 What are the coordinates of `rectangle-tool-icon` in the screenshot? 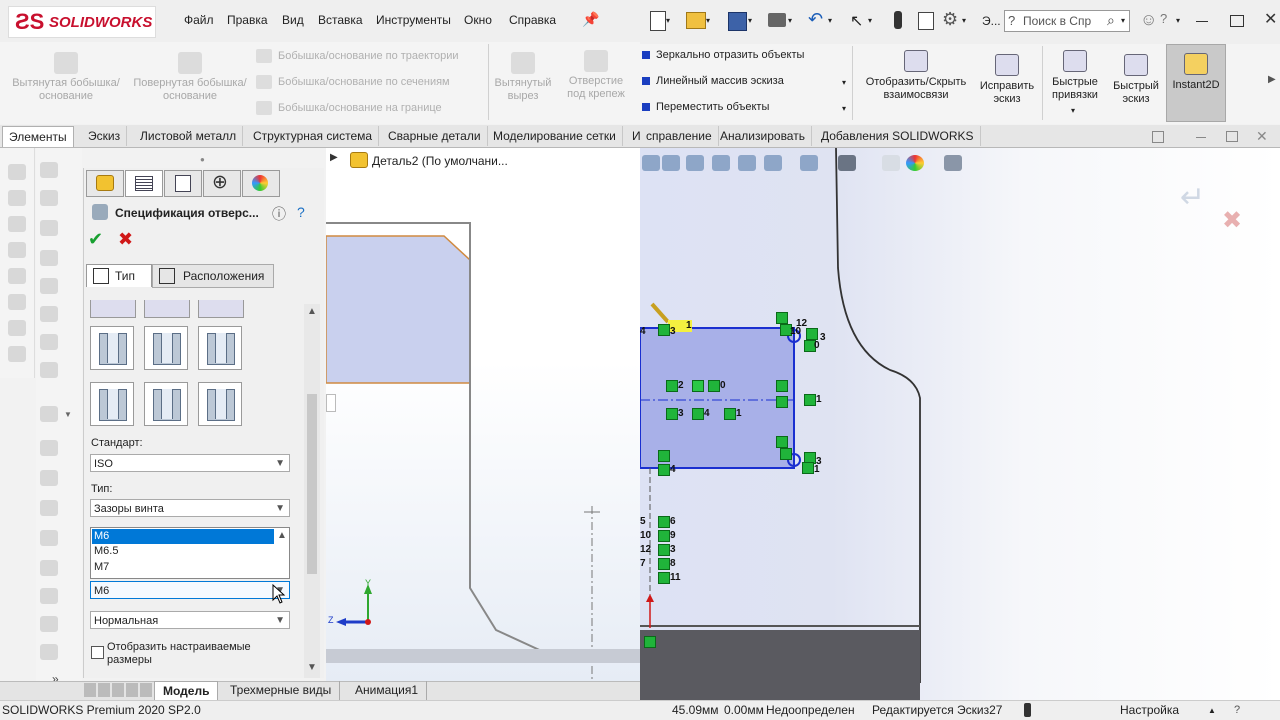 It's located at (17, 250).